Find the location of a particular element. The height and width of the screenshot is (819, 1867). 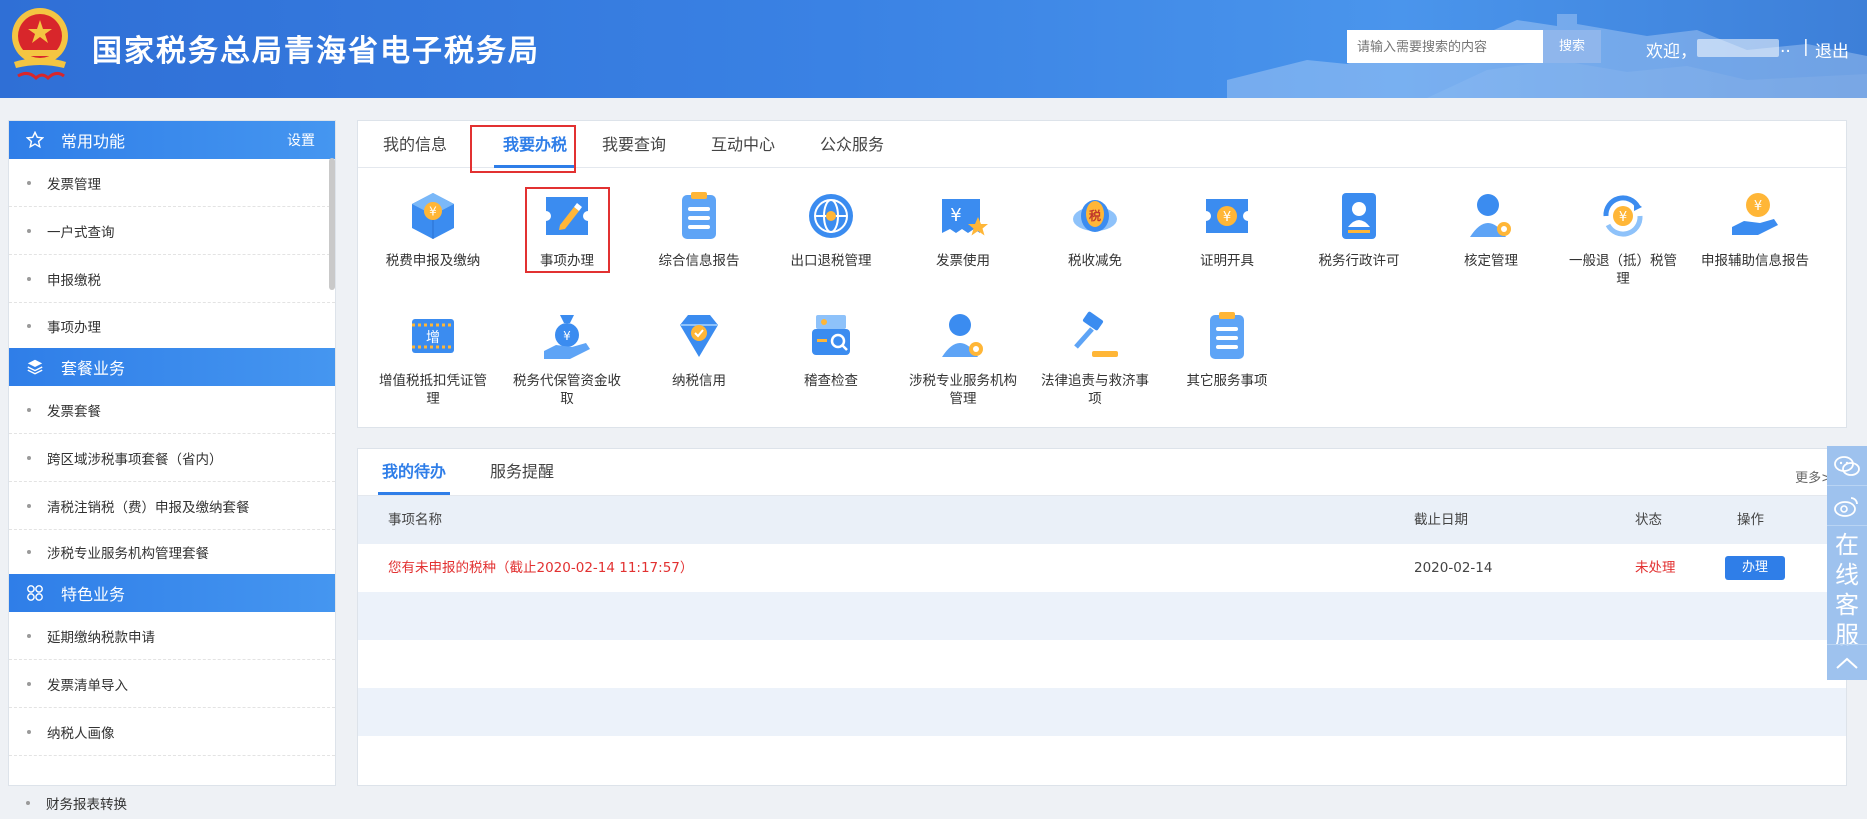

sidebar-item-invoice-list-import: 发票清单导入 is located at coordinates (172, 684).